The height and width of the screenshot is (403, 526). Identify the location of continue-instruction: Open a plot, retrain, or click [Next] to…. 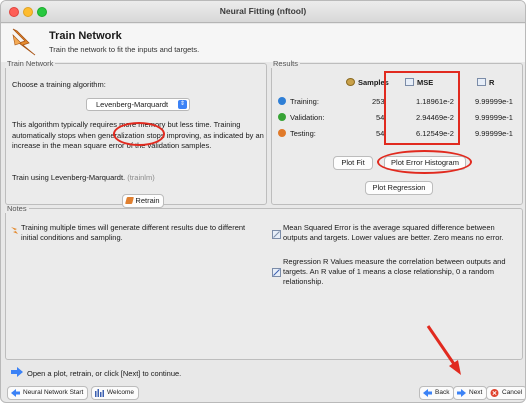
(104, 373).